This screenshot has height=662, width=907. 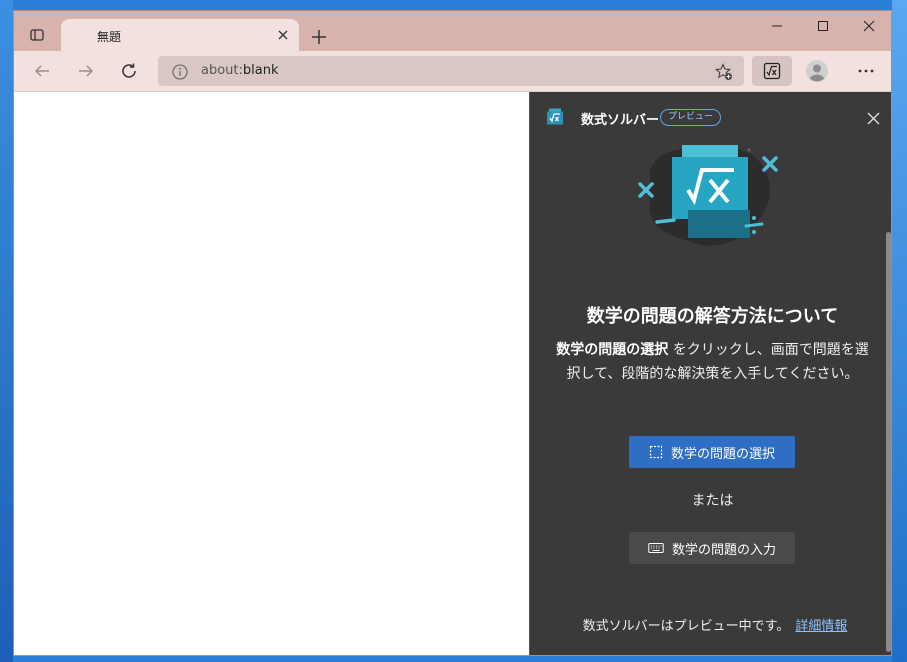 I want to click on back-button, so click(x=42, y=71).